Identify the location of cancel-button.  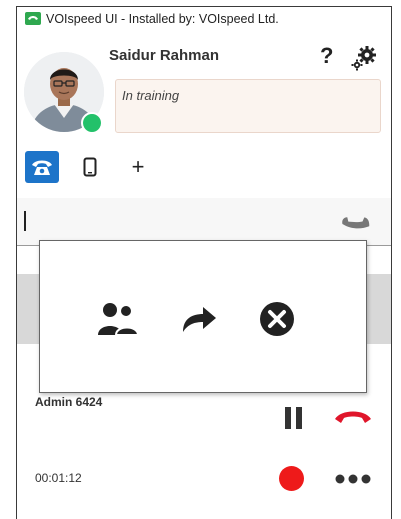
(277, 319).